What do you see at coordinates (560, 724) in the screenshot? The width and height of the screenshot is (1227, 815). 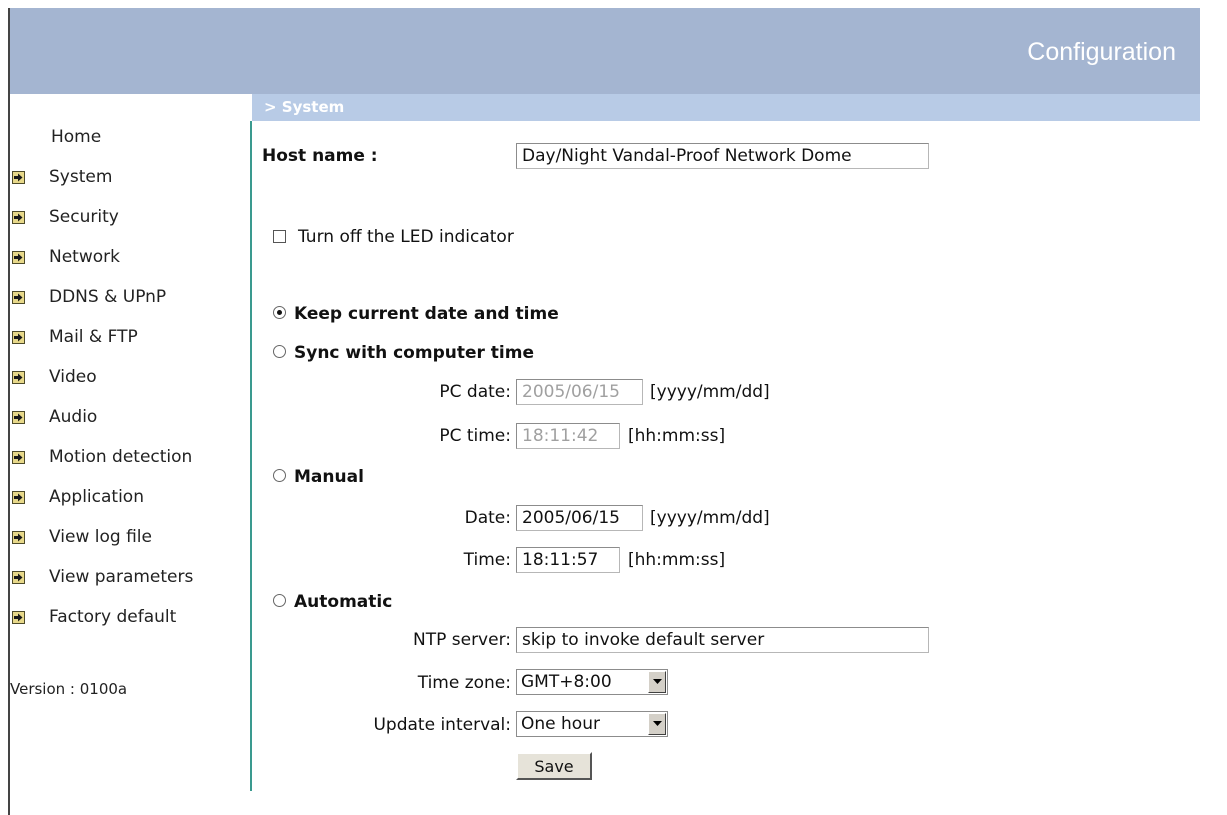 I see `update-interval-value: One hour` at bounding box center [560, 724].